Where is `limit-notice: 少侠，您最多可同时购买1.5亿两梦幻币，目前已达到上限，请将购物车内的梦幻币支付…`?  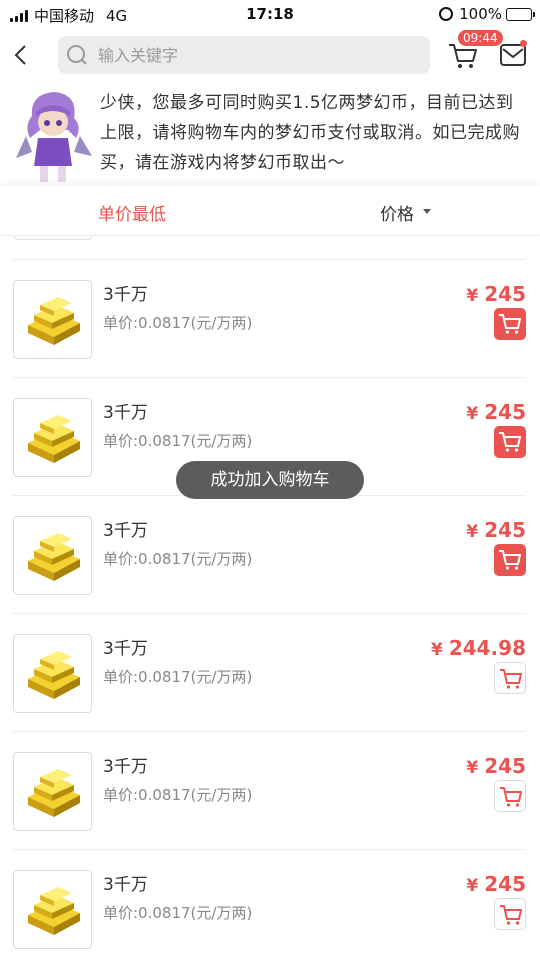
limit-notice: 少侠，您最多可同时购买1.5亿两梦幻币，目前已达到上限，请将购物车内的梦幻币支付… is located at coordinates (270, 136).